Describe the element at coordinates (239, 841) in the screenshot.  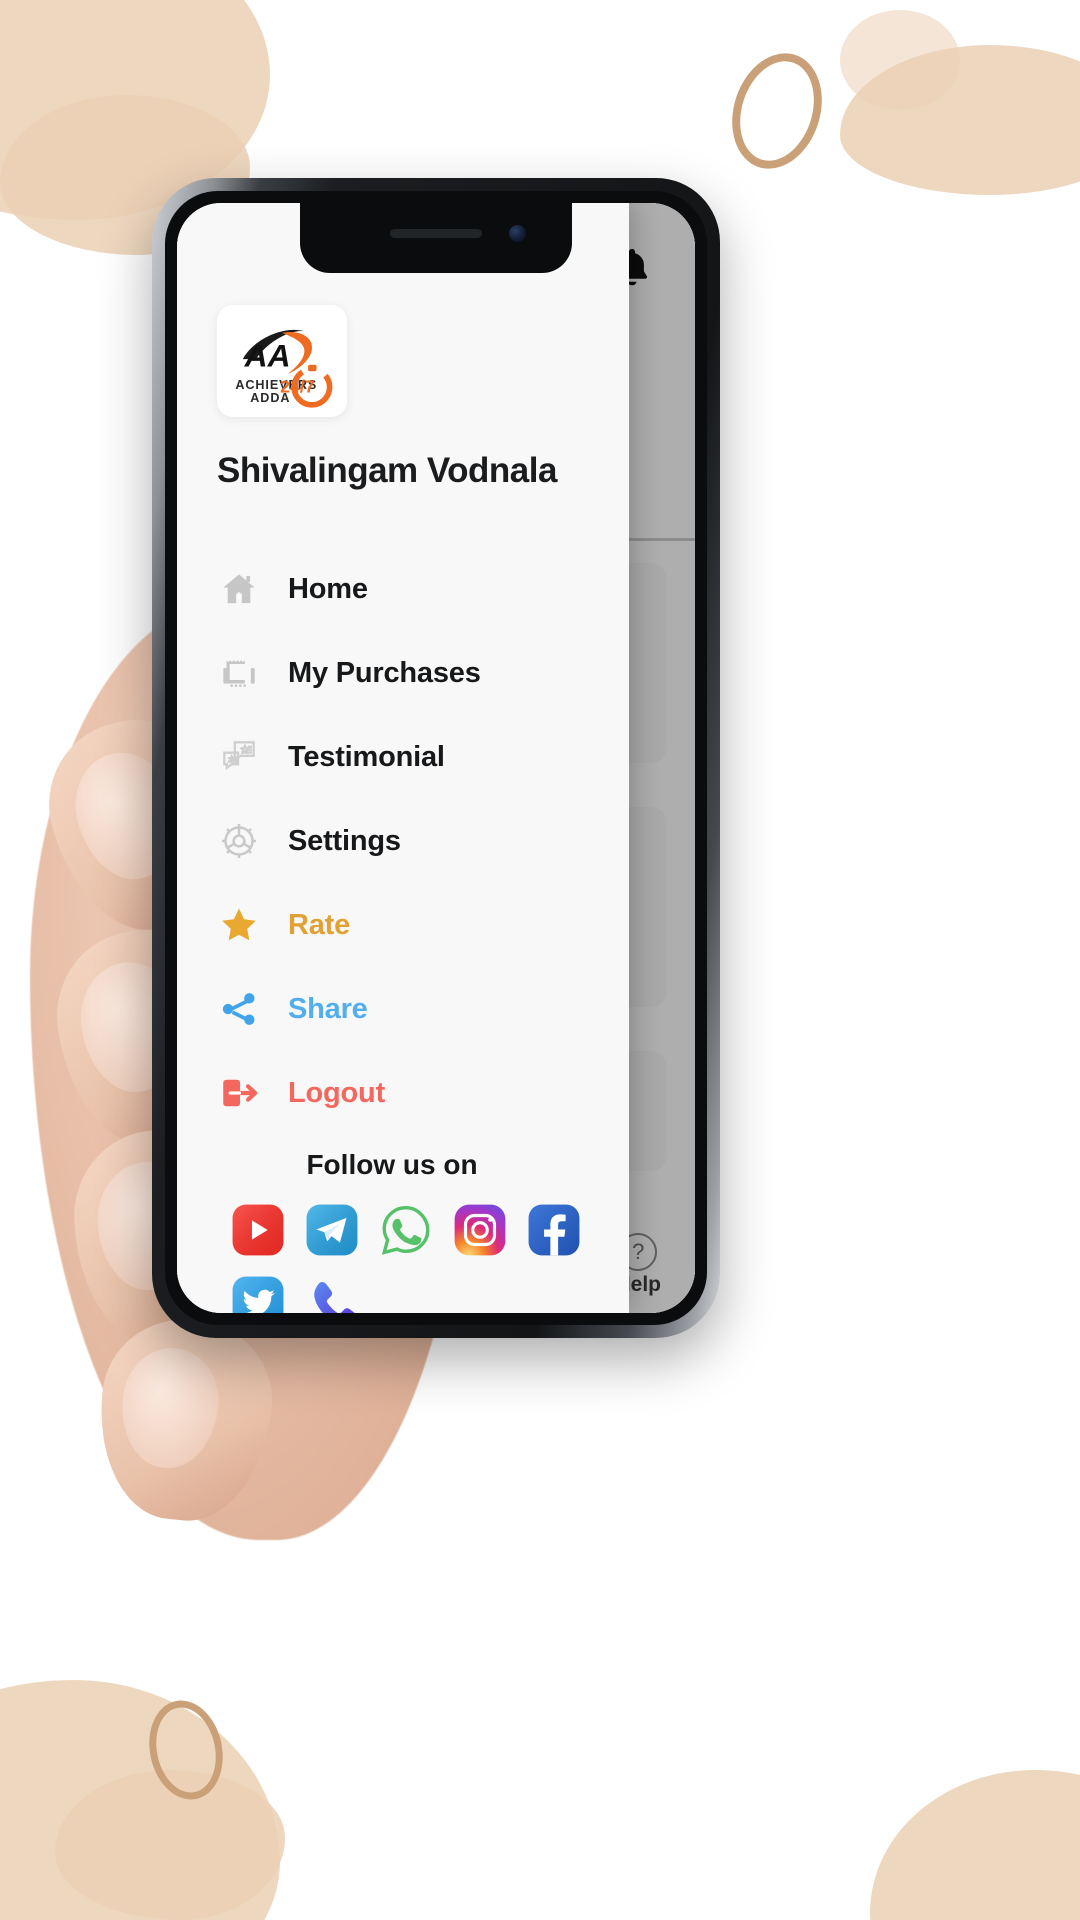
I see `gear-icon` at that location.